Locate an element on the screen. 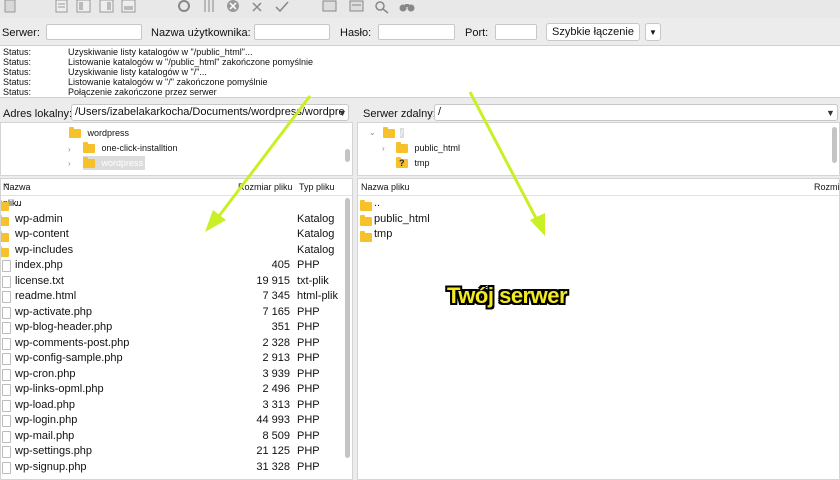 Image resolution: width=840 pixels, height=480 pixels. file-type: Katalog is located at coordinates (316, 249).